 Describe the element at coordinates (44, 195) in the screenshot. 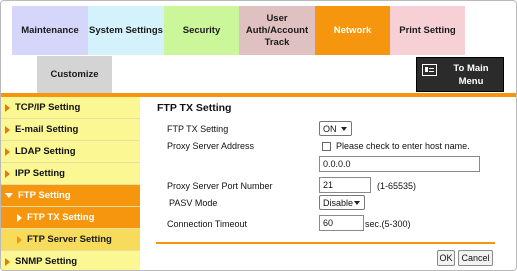

I see `sidebar-item-label: FTP Setting` at that location.